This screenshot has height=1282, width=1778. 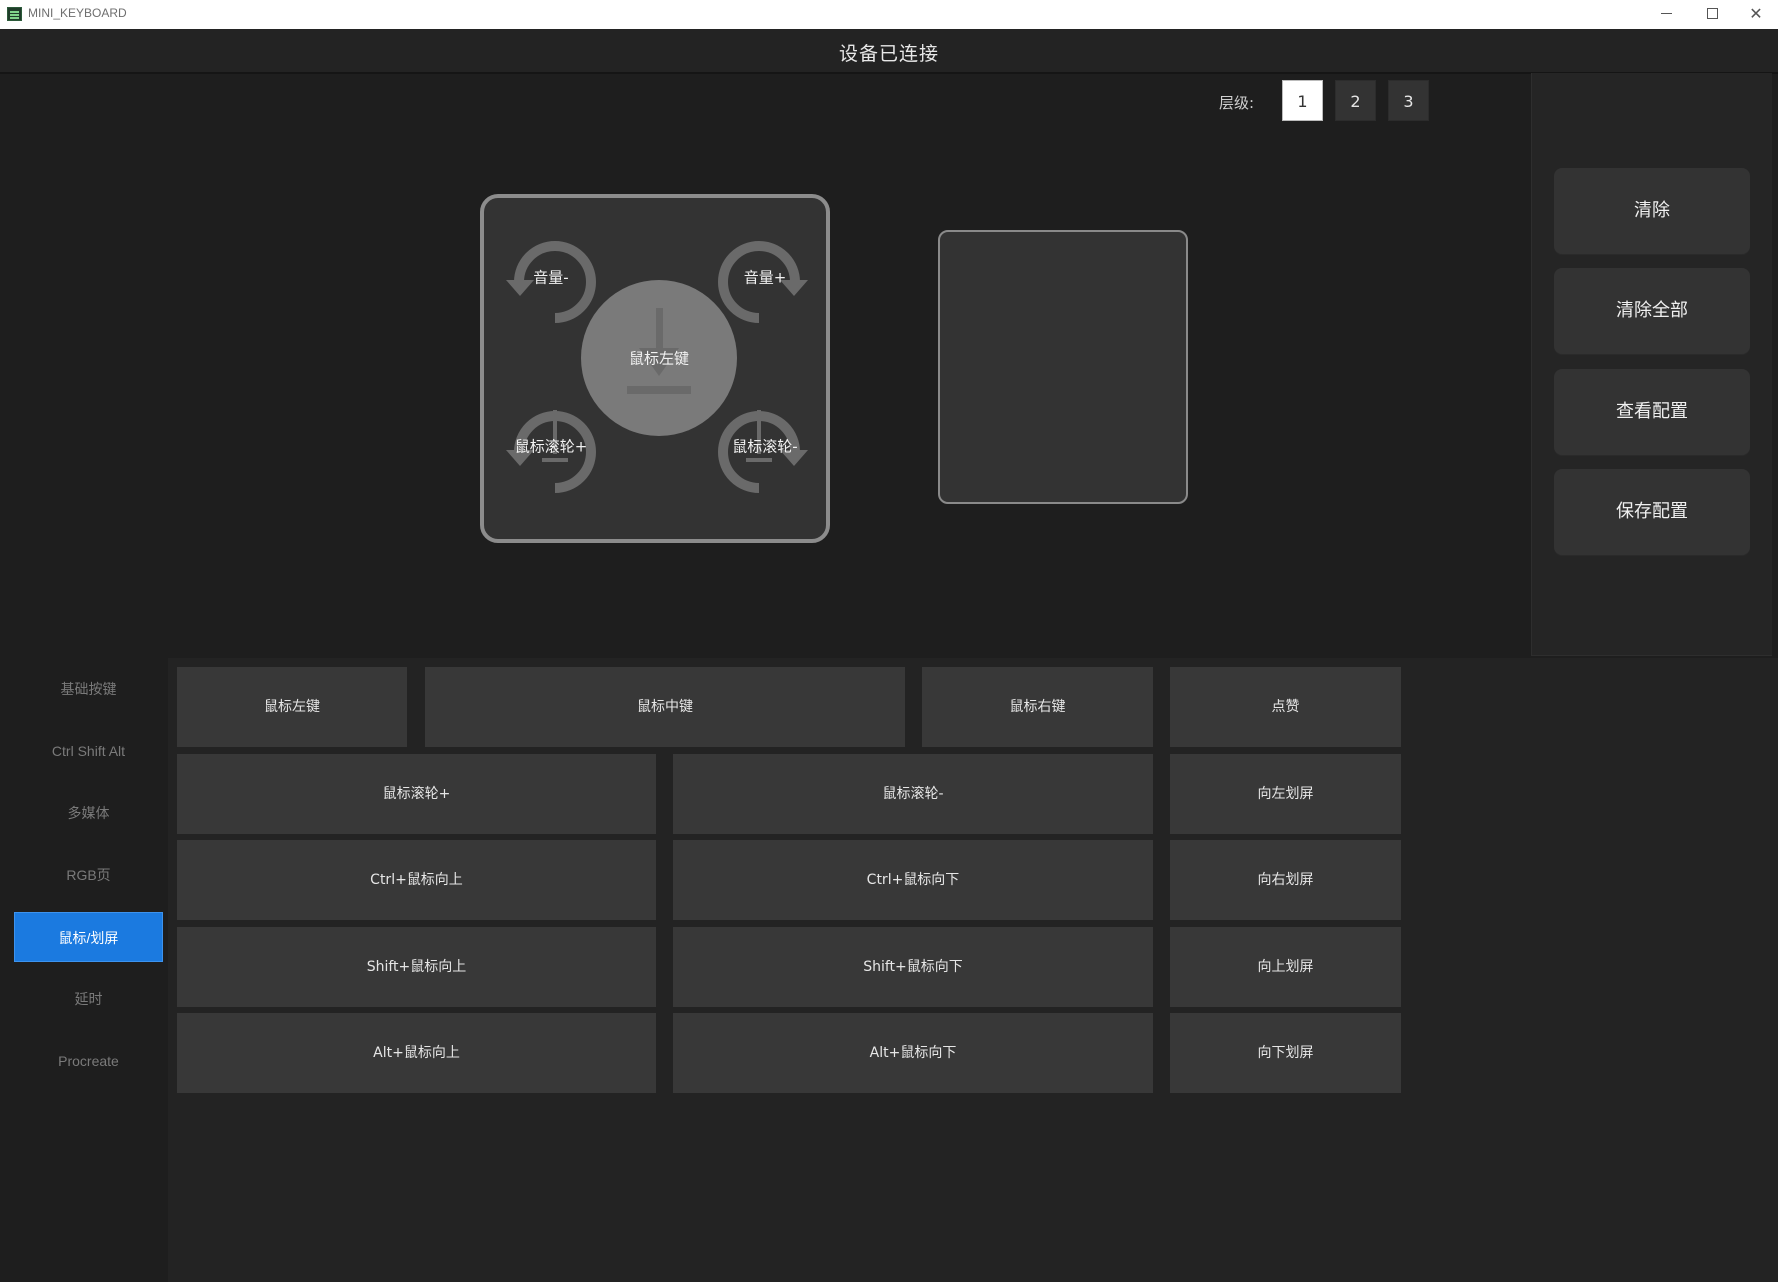 I want to click on fn-mouse-middle-button: 鼠标中键, so click(x=665, y=707).